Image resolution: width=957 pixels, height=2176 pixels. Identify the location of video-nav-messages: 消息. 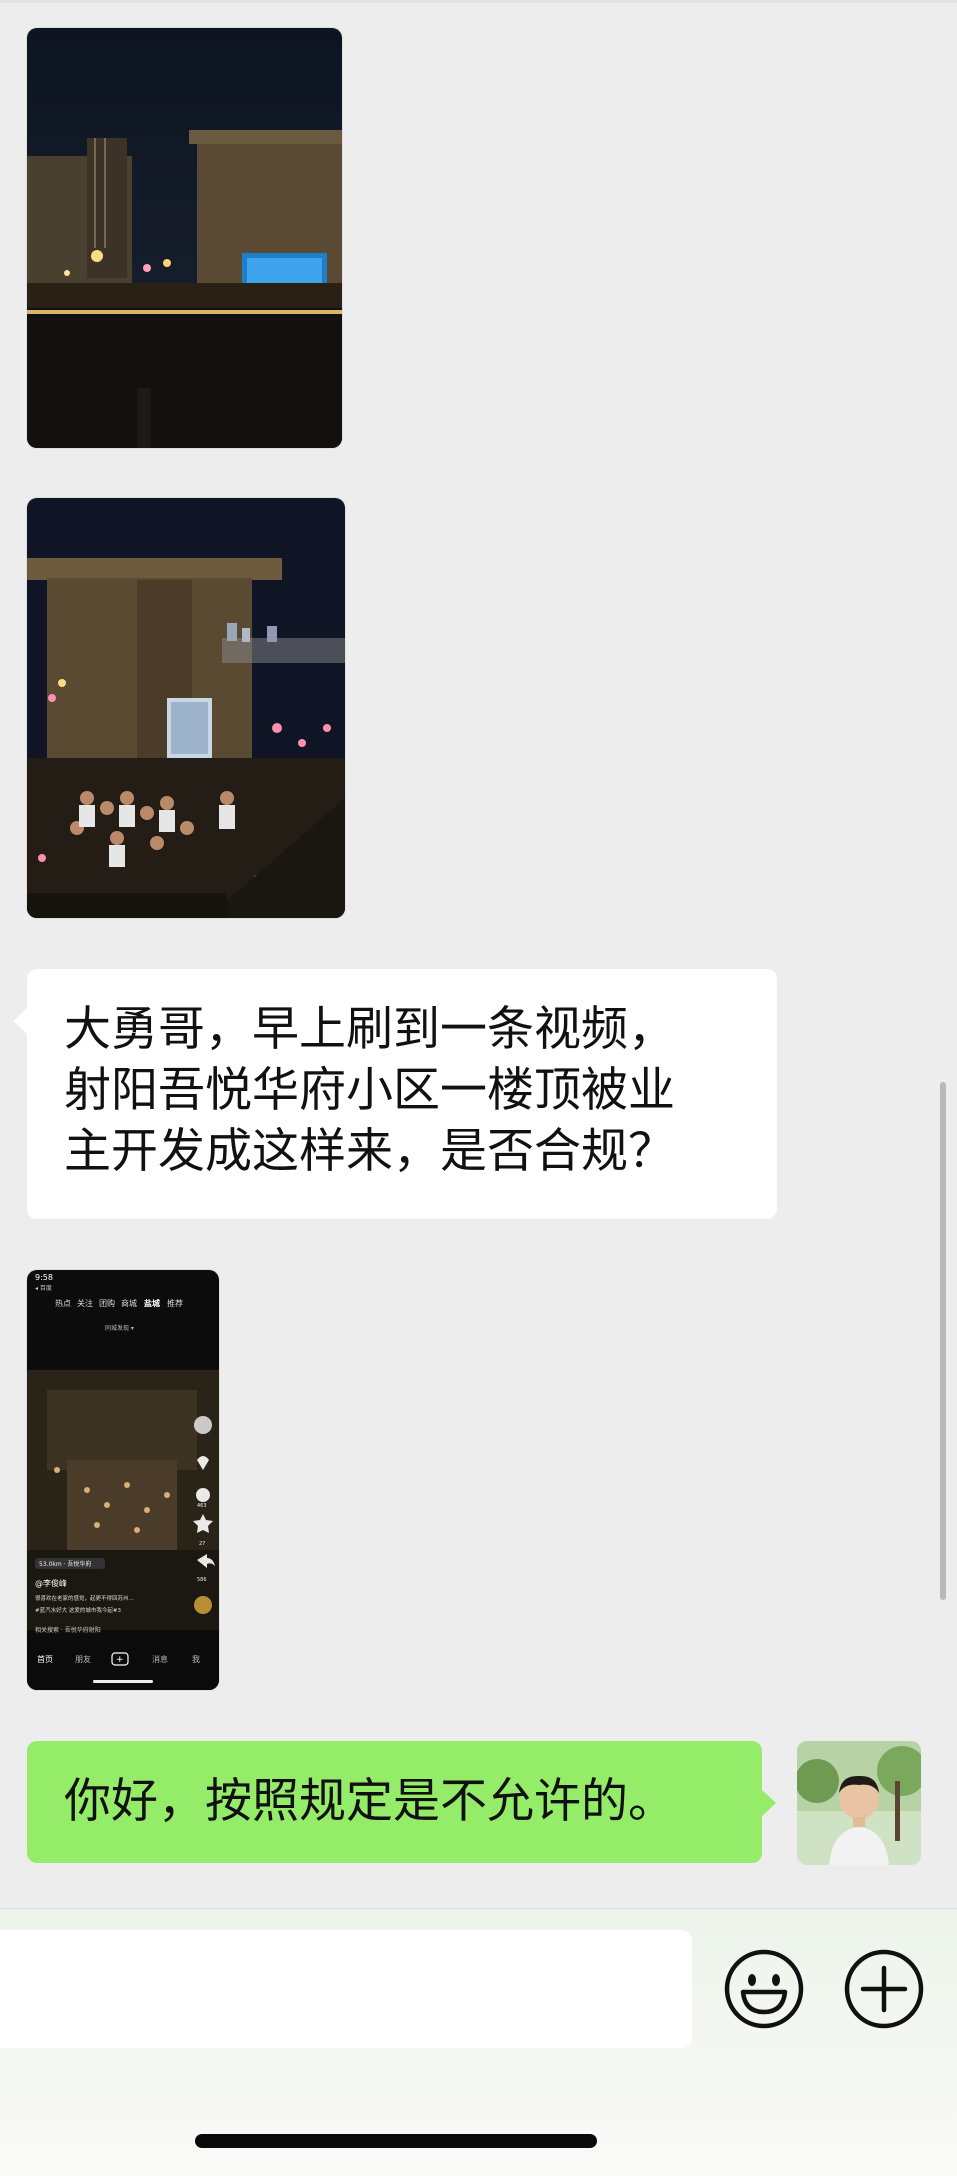
(160, 1659).